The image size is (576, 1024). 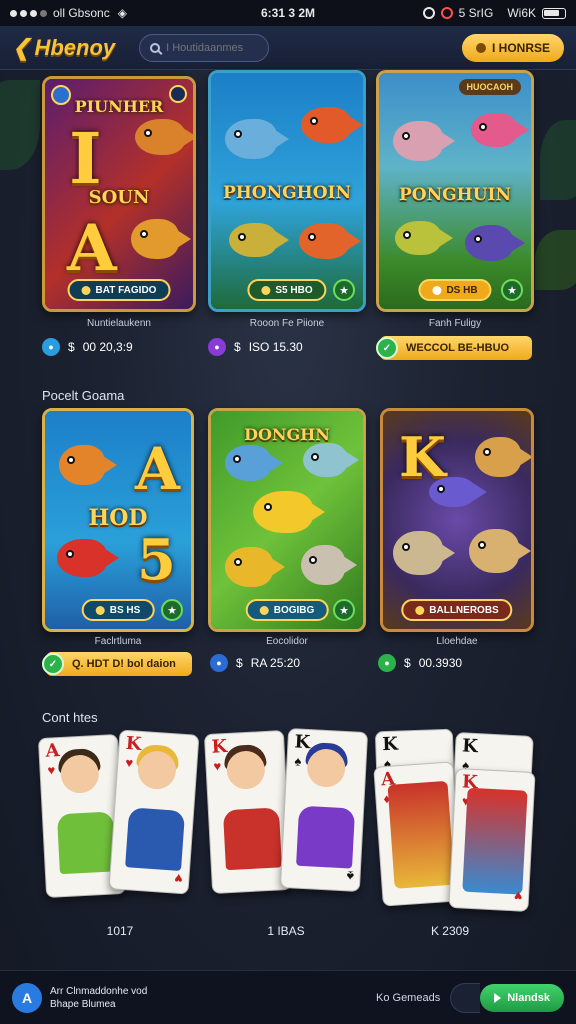 What do you see at coordinates (528, 997) in the screenshot?
I see `primary-button-label: Nlandsk` at bounding box center [528, 997].